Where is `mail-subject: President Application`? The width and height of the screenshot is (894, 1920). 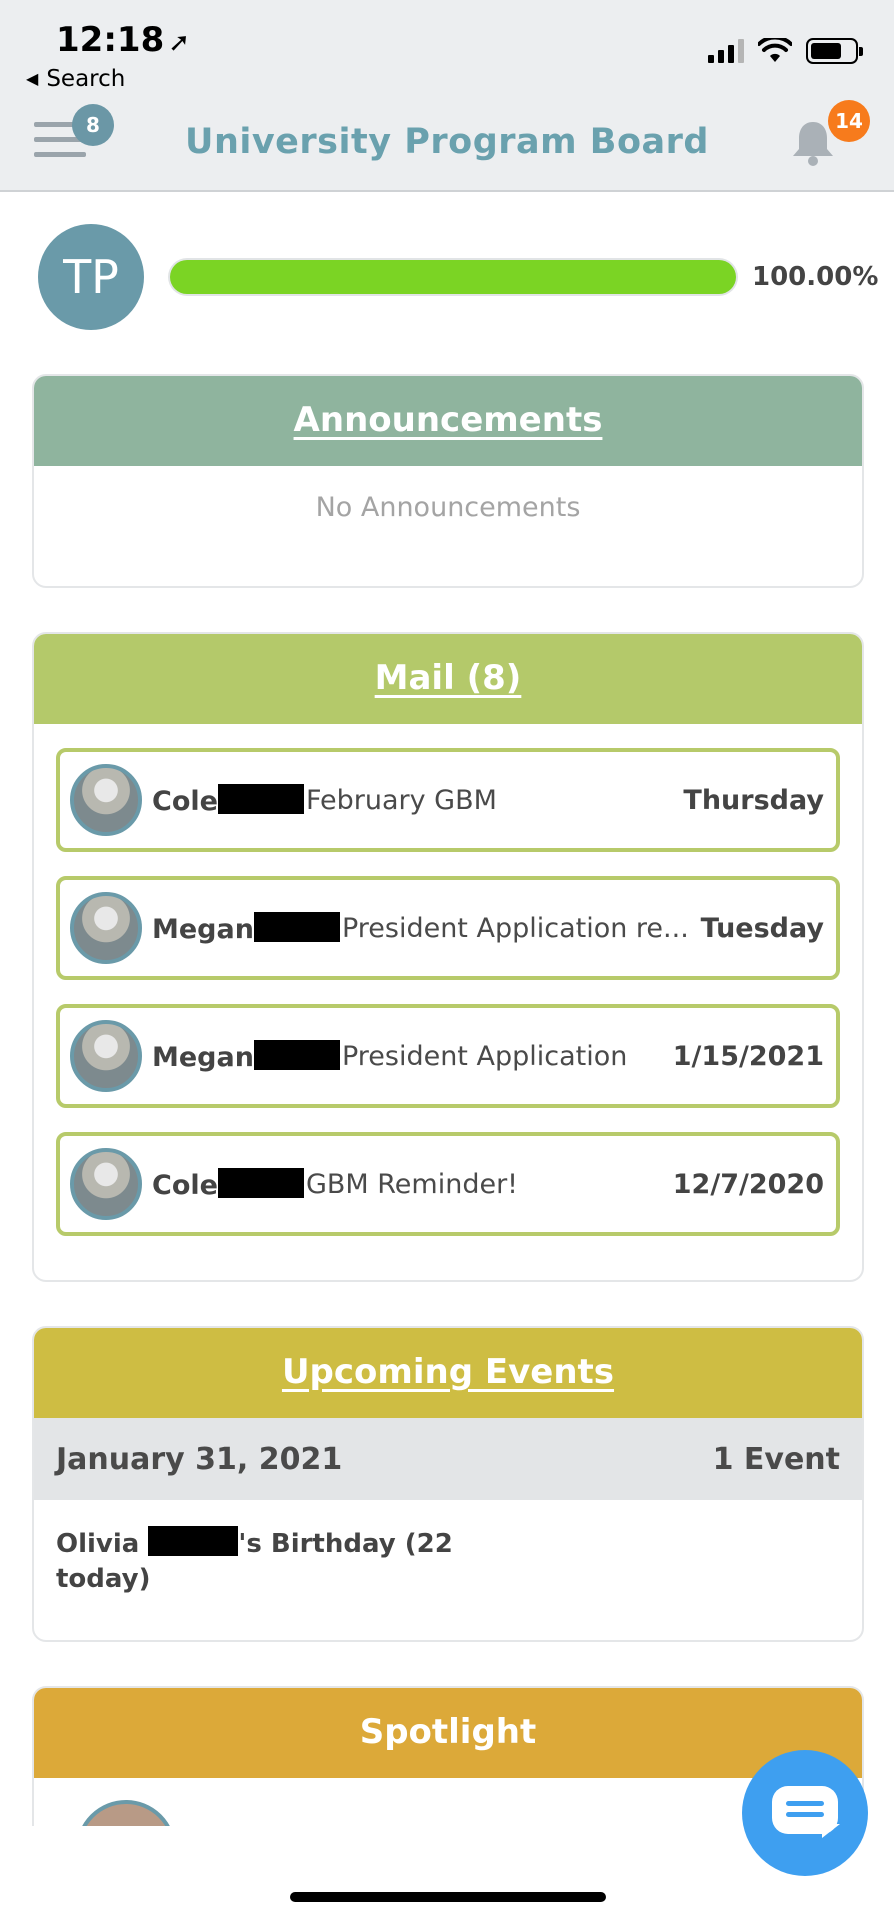
mail-subject: President Application is located at coordinates (484, 1056).